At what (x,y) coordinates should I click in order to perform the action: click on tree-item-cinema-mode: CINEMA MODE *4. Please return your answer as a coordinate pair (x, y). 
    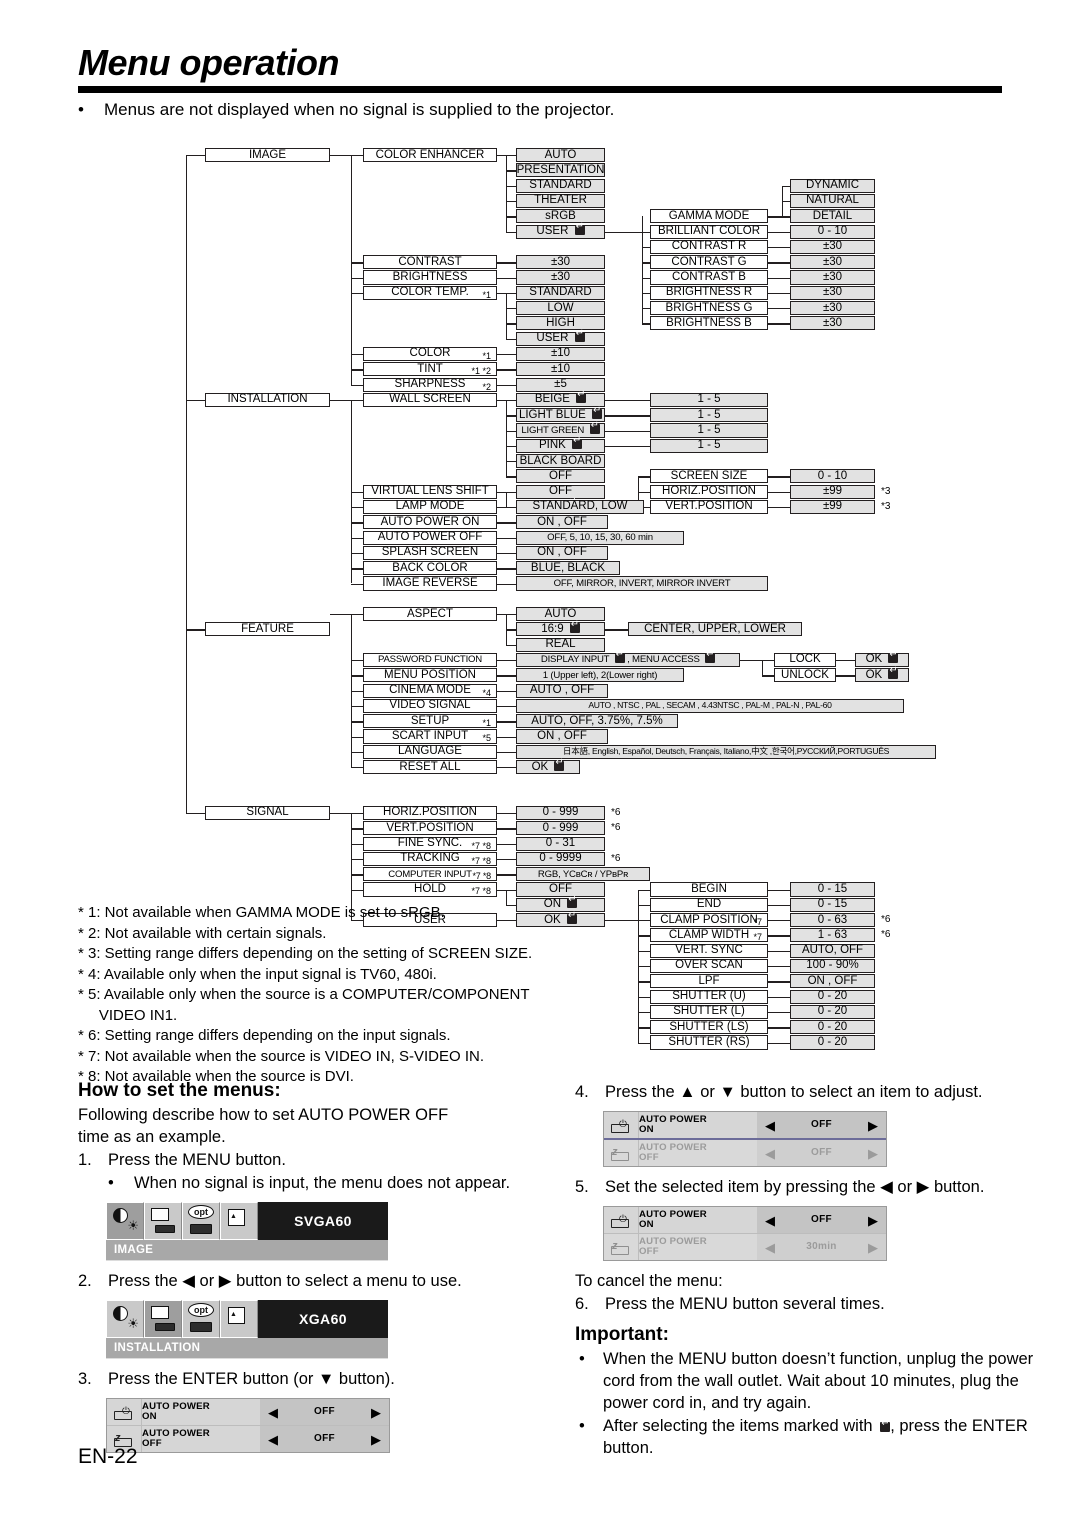
    Looking at the image, I should click on (430, 690).